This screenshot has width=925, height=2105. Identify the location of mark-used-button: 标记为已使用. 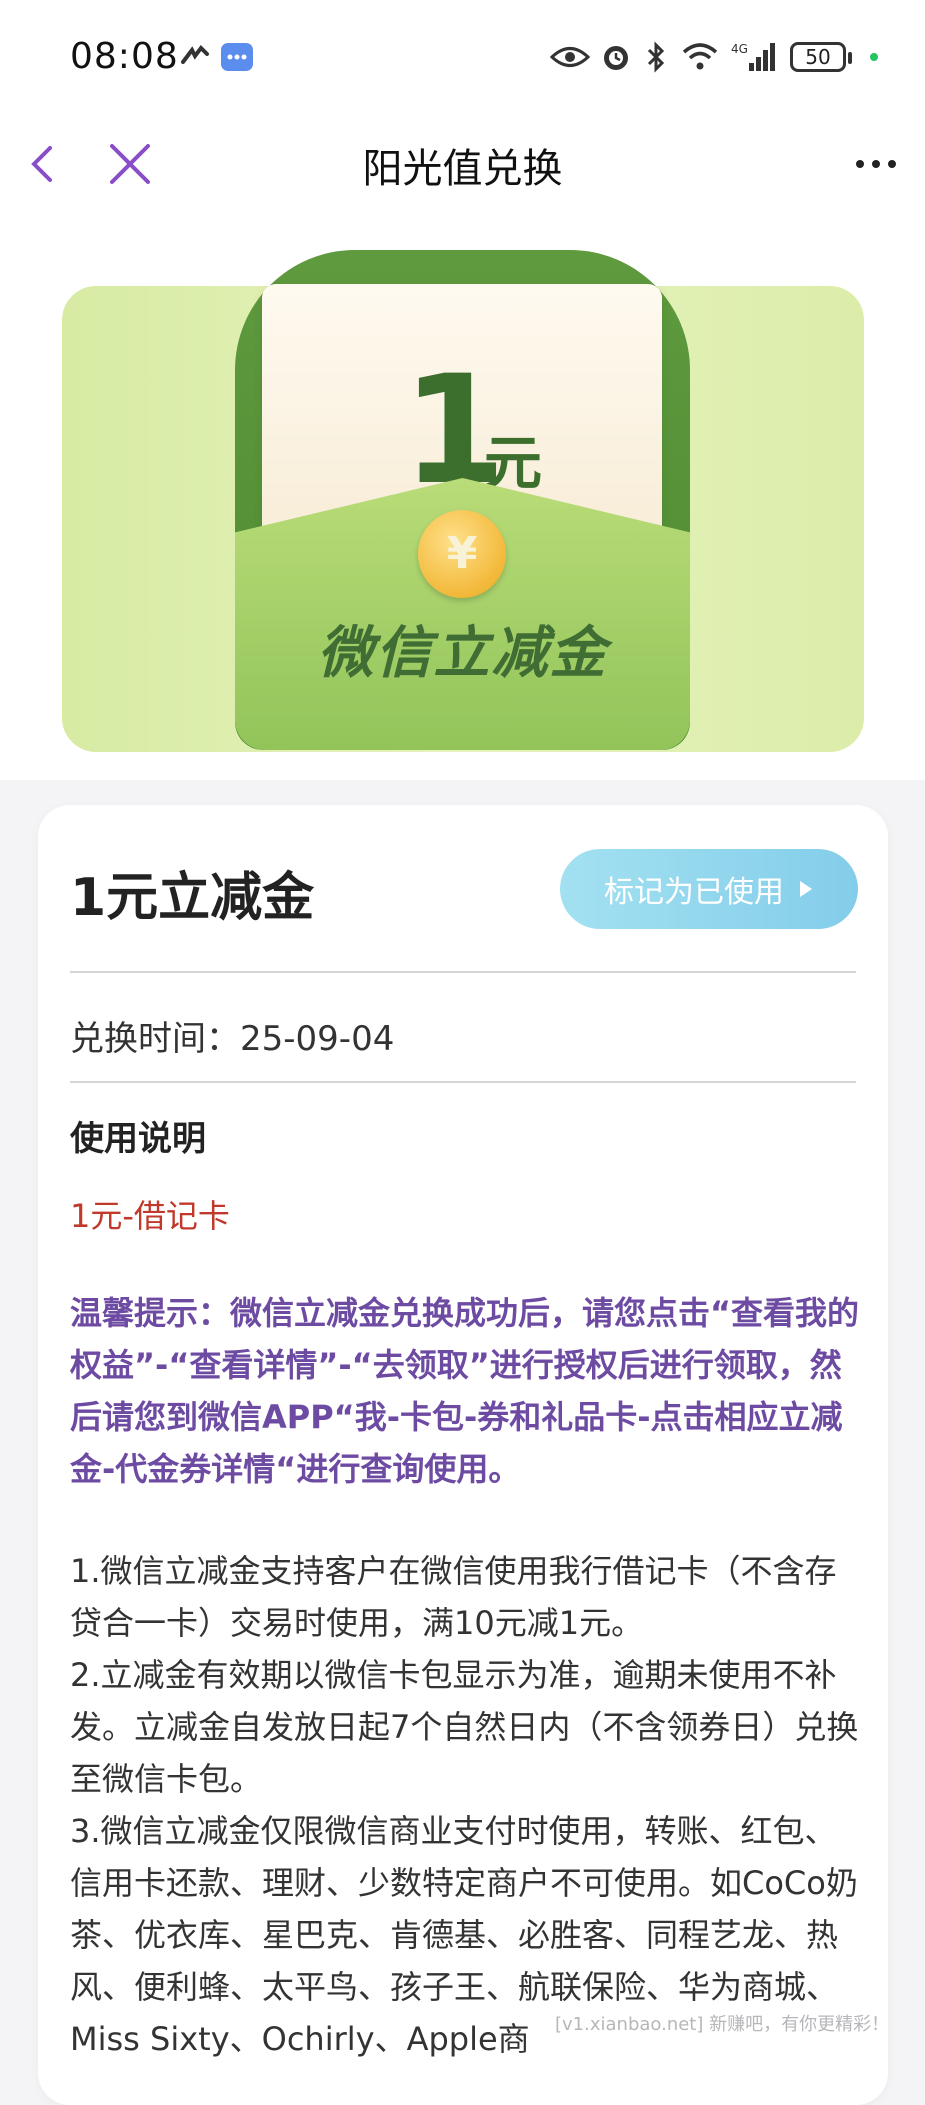
(709, 889).